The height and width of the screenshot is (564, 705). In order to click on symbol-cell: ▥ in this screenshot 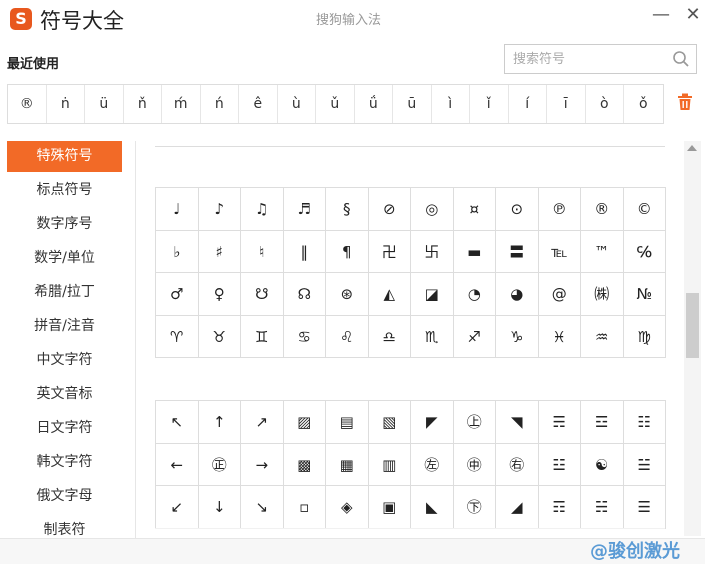, I will do `click(389, 464)`.